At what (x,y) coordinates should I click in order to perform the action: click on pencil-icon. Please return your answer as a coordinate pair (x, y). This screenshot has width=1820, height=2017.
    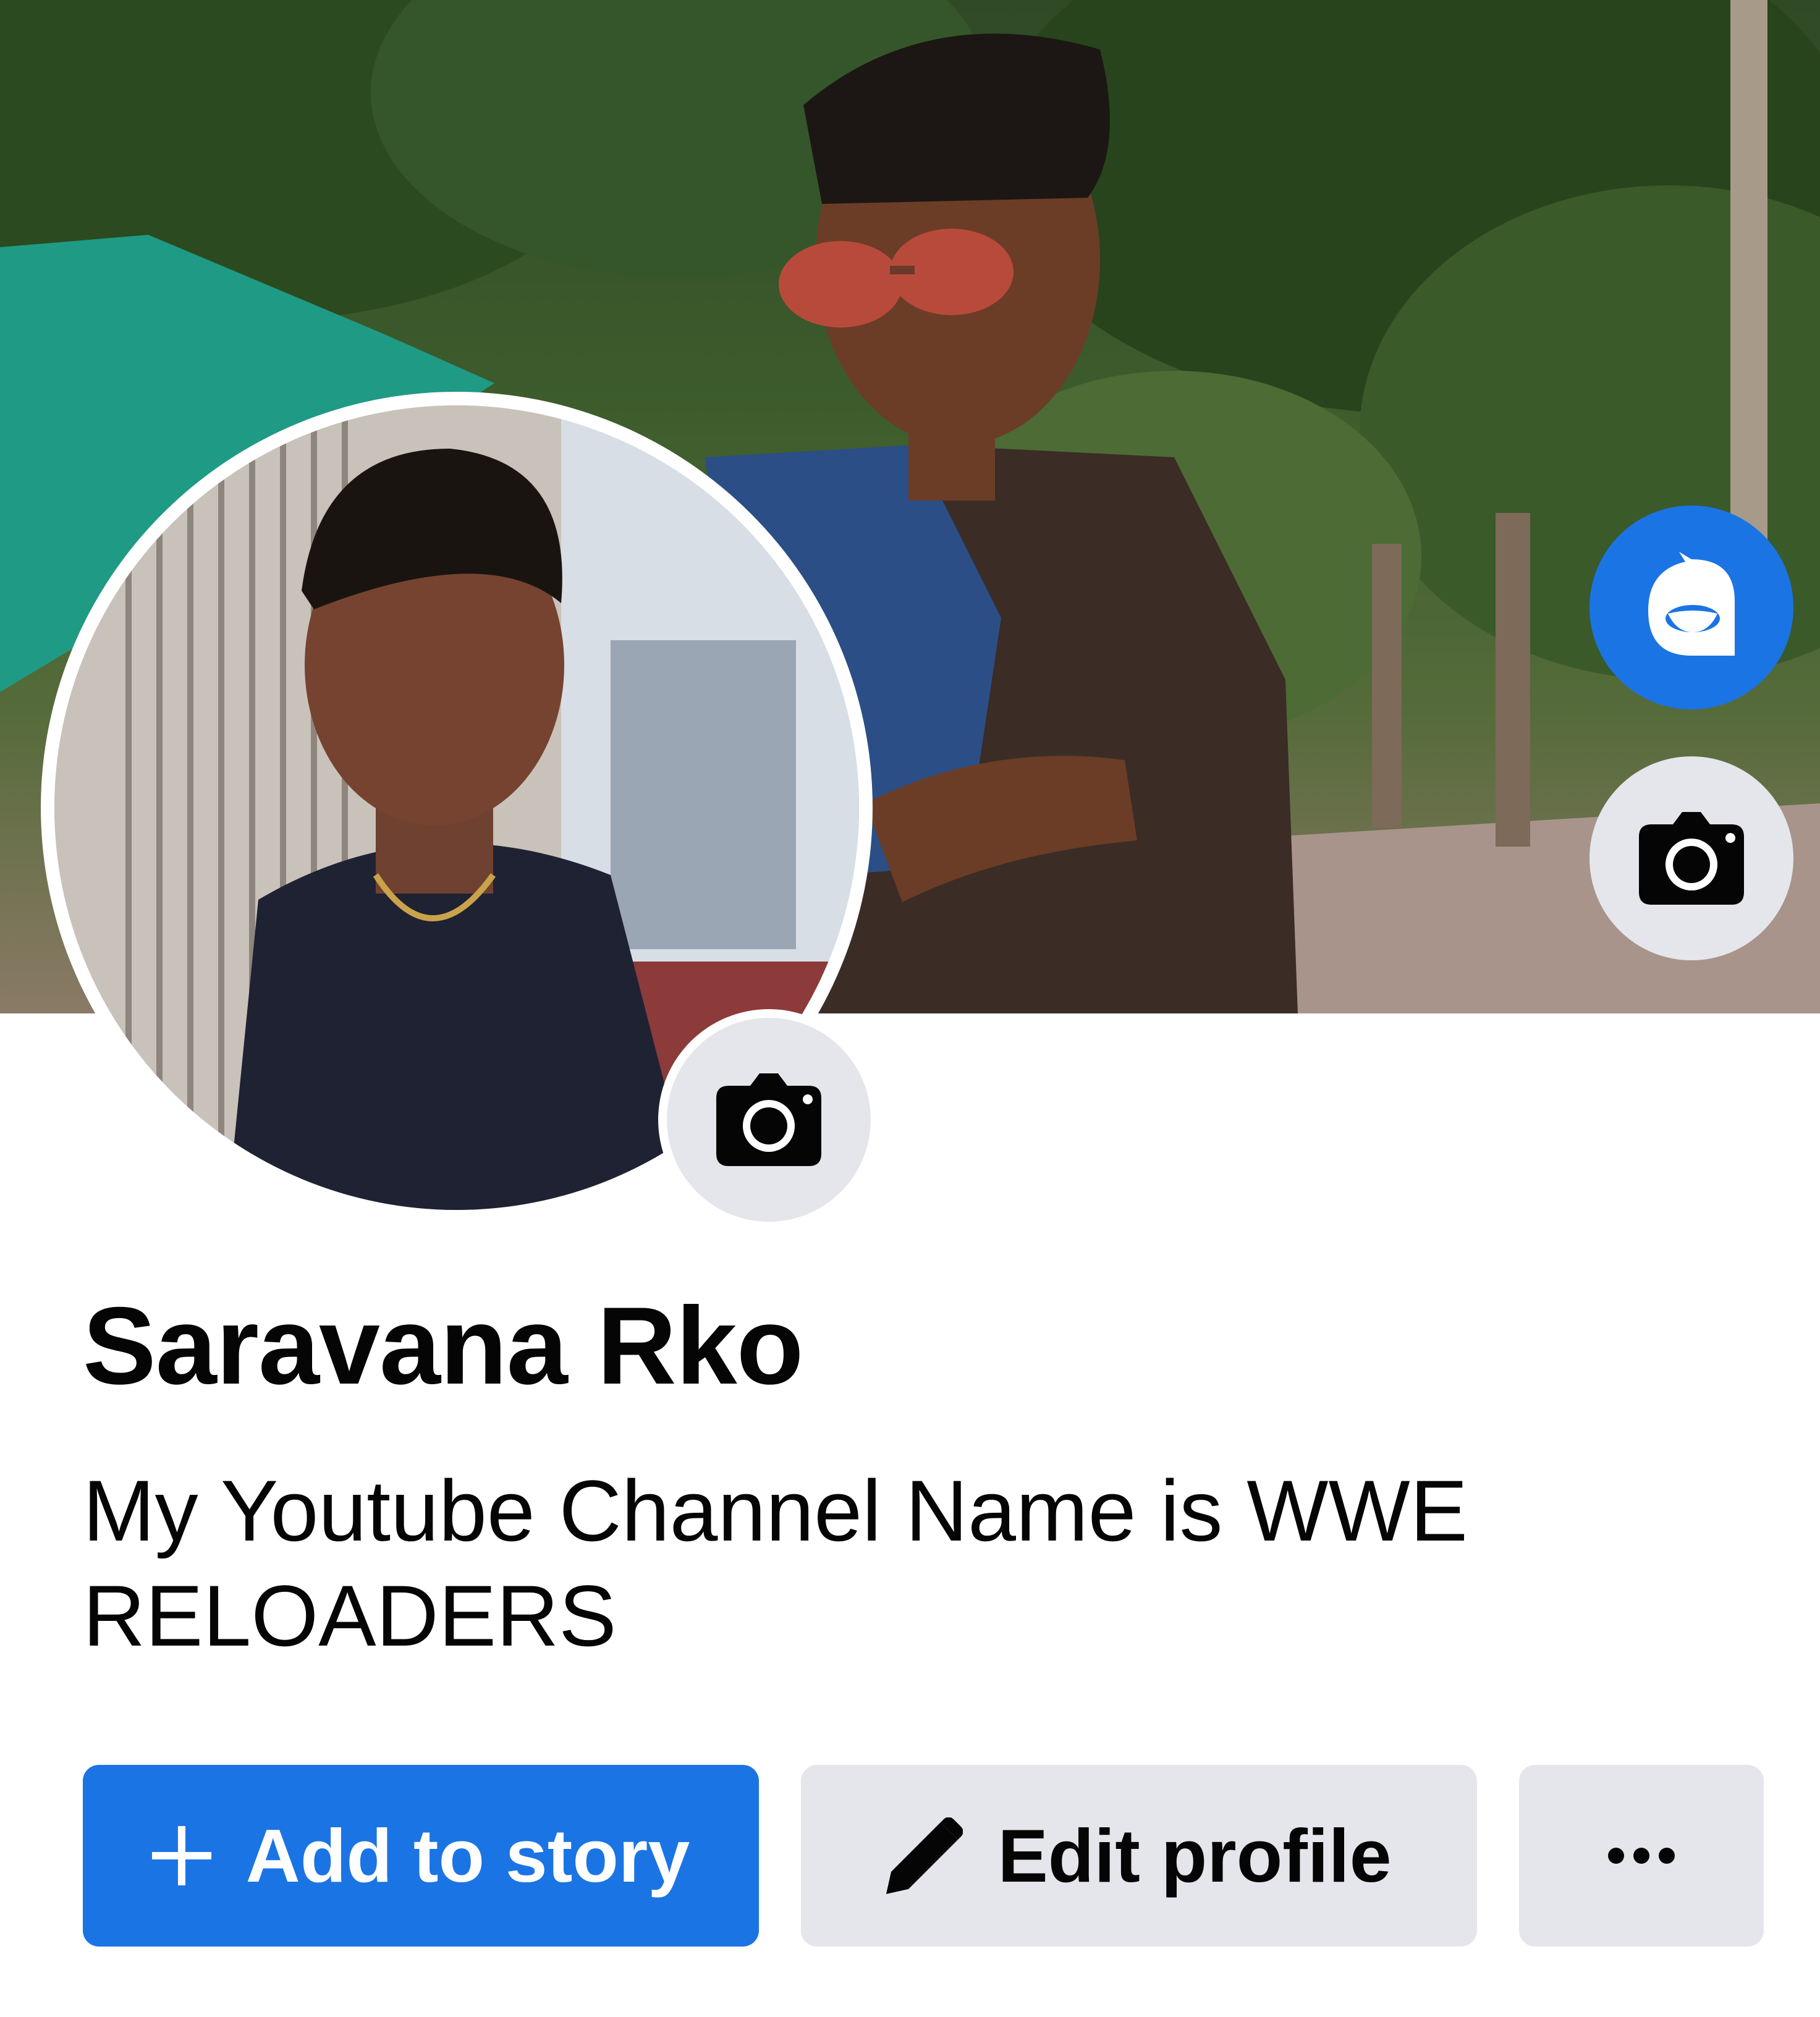
    Looking at the image, I should click on (924, 1855).